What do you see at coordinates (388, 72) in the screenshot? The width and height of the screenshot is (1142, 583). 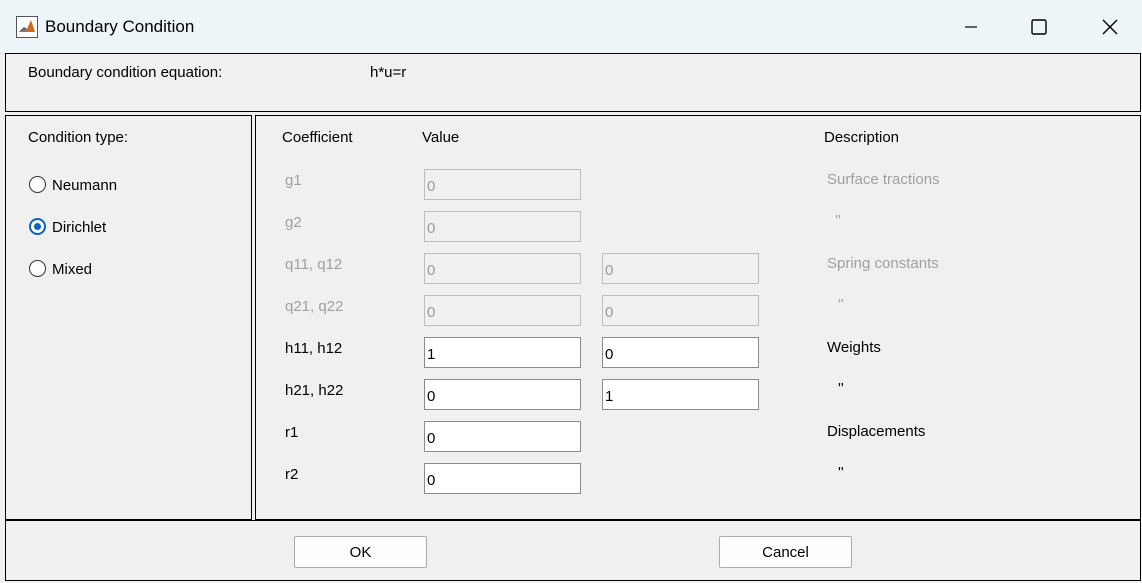 I see `equation-value: h*u=r` at bounding box center [388, 72].